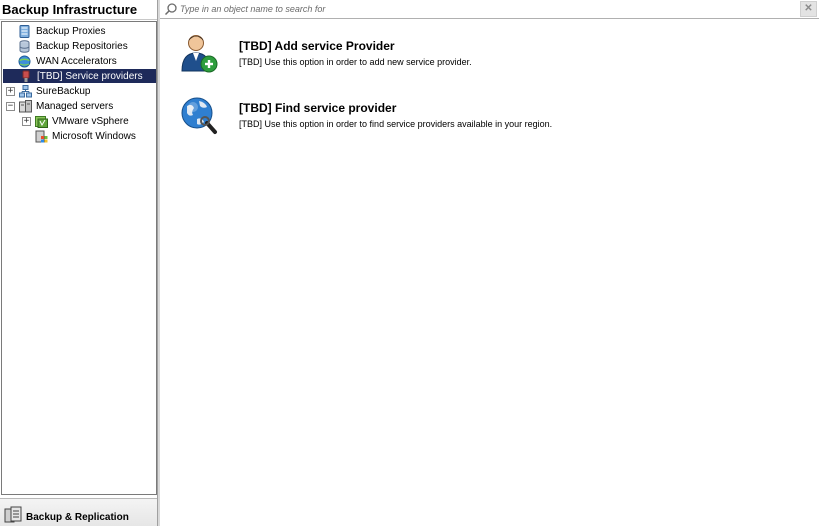 The image size is (819, 526). Describe the element at coordinates (199, 115) in the screenshot. I see `globe-search-icon` at that location.